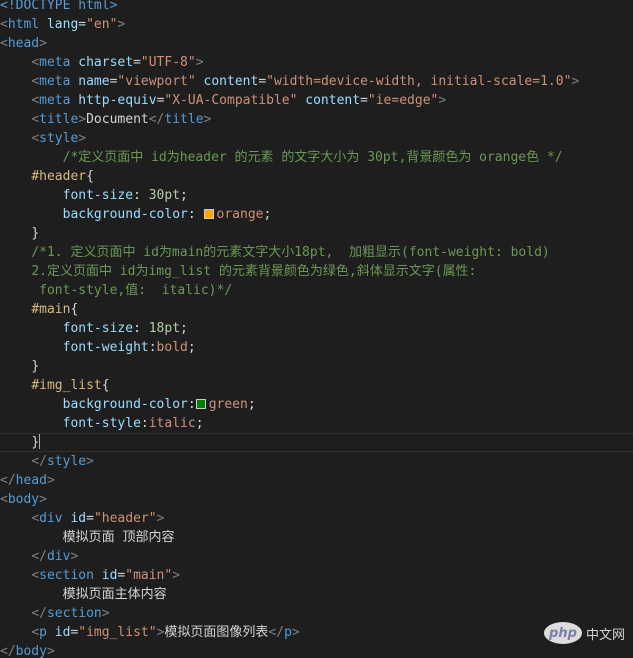 The height and width of the screenshot is (658, 633). I want to click on code-line: </head>, so click(316, 480).